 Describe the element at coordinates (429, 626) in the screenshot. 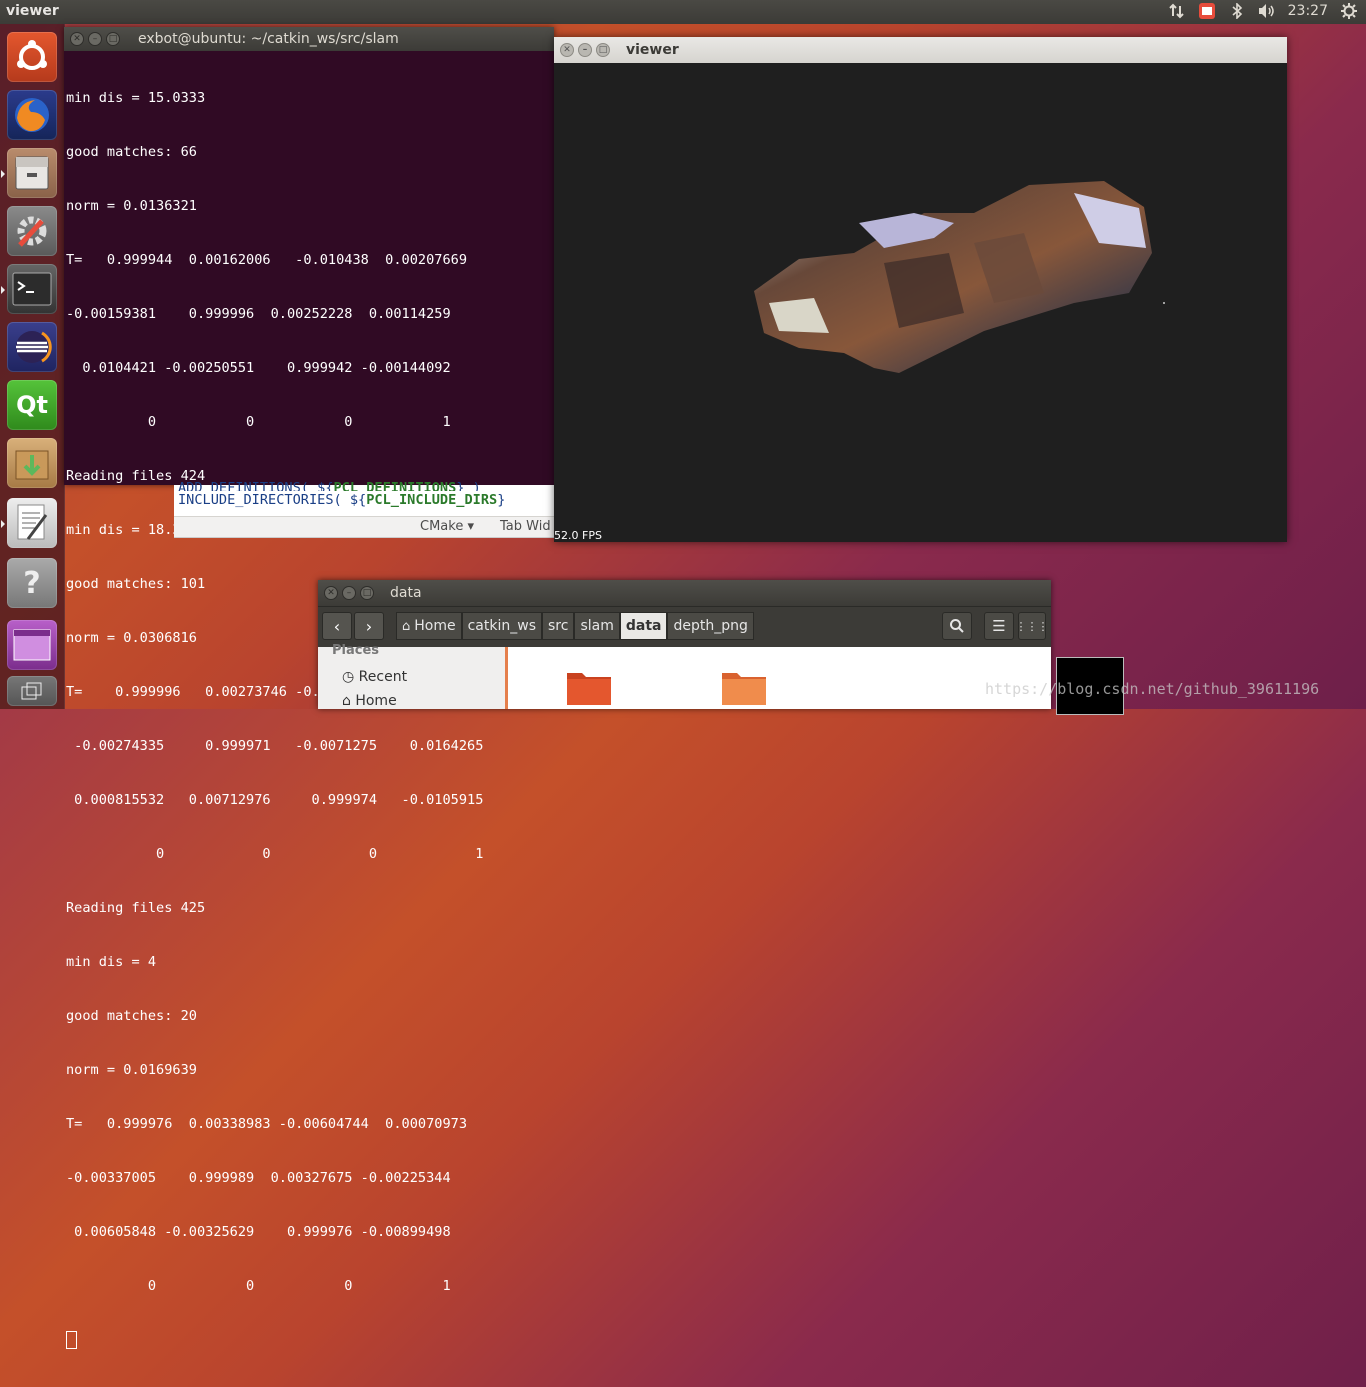

I see `breadcrumb-home: ⌂ Home` at that location.